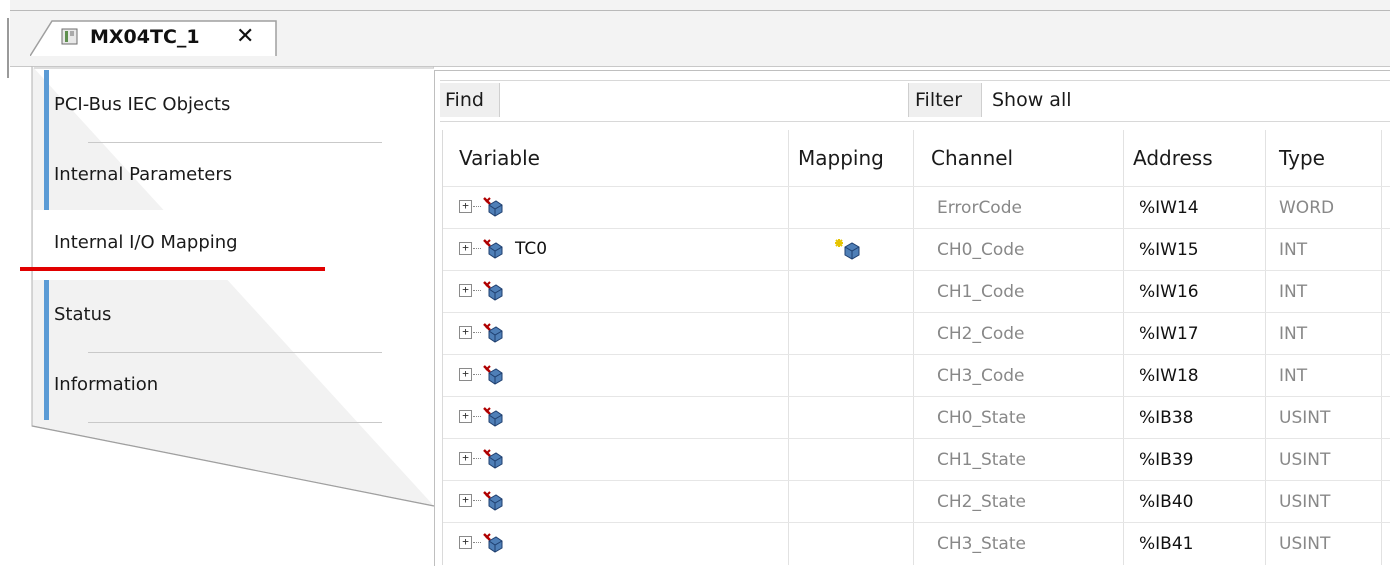  What do you see at coordinates (145, 37) in the screenshot?
I see `tab-title: MX04TC_1` at bounding box center [145, 37].